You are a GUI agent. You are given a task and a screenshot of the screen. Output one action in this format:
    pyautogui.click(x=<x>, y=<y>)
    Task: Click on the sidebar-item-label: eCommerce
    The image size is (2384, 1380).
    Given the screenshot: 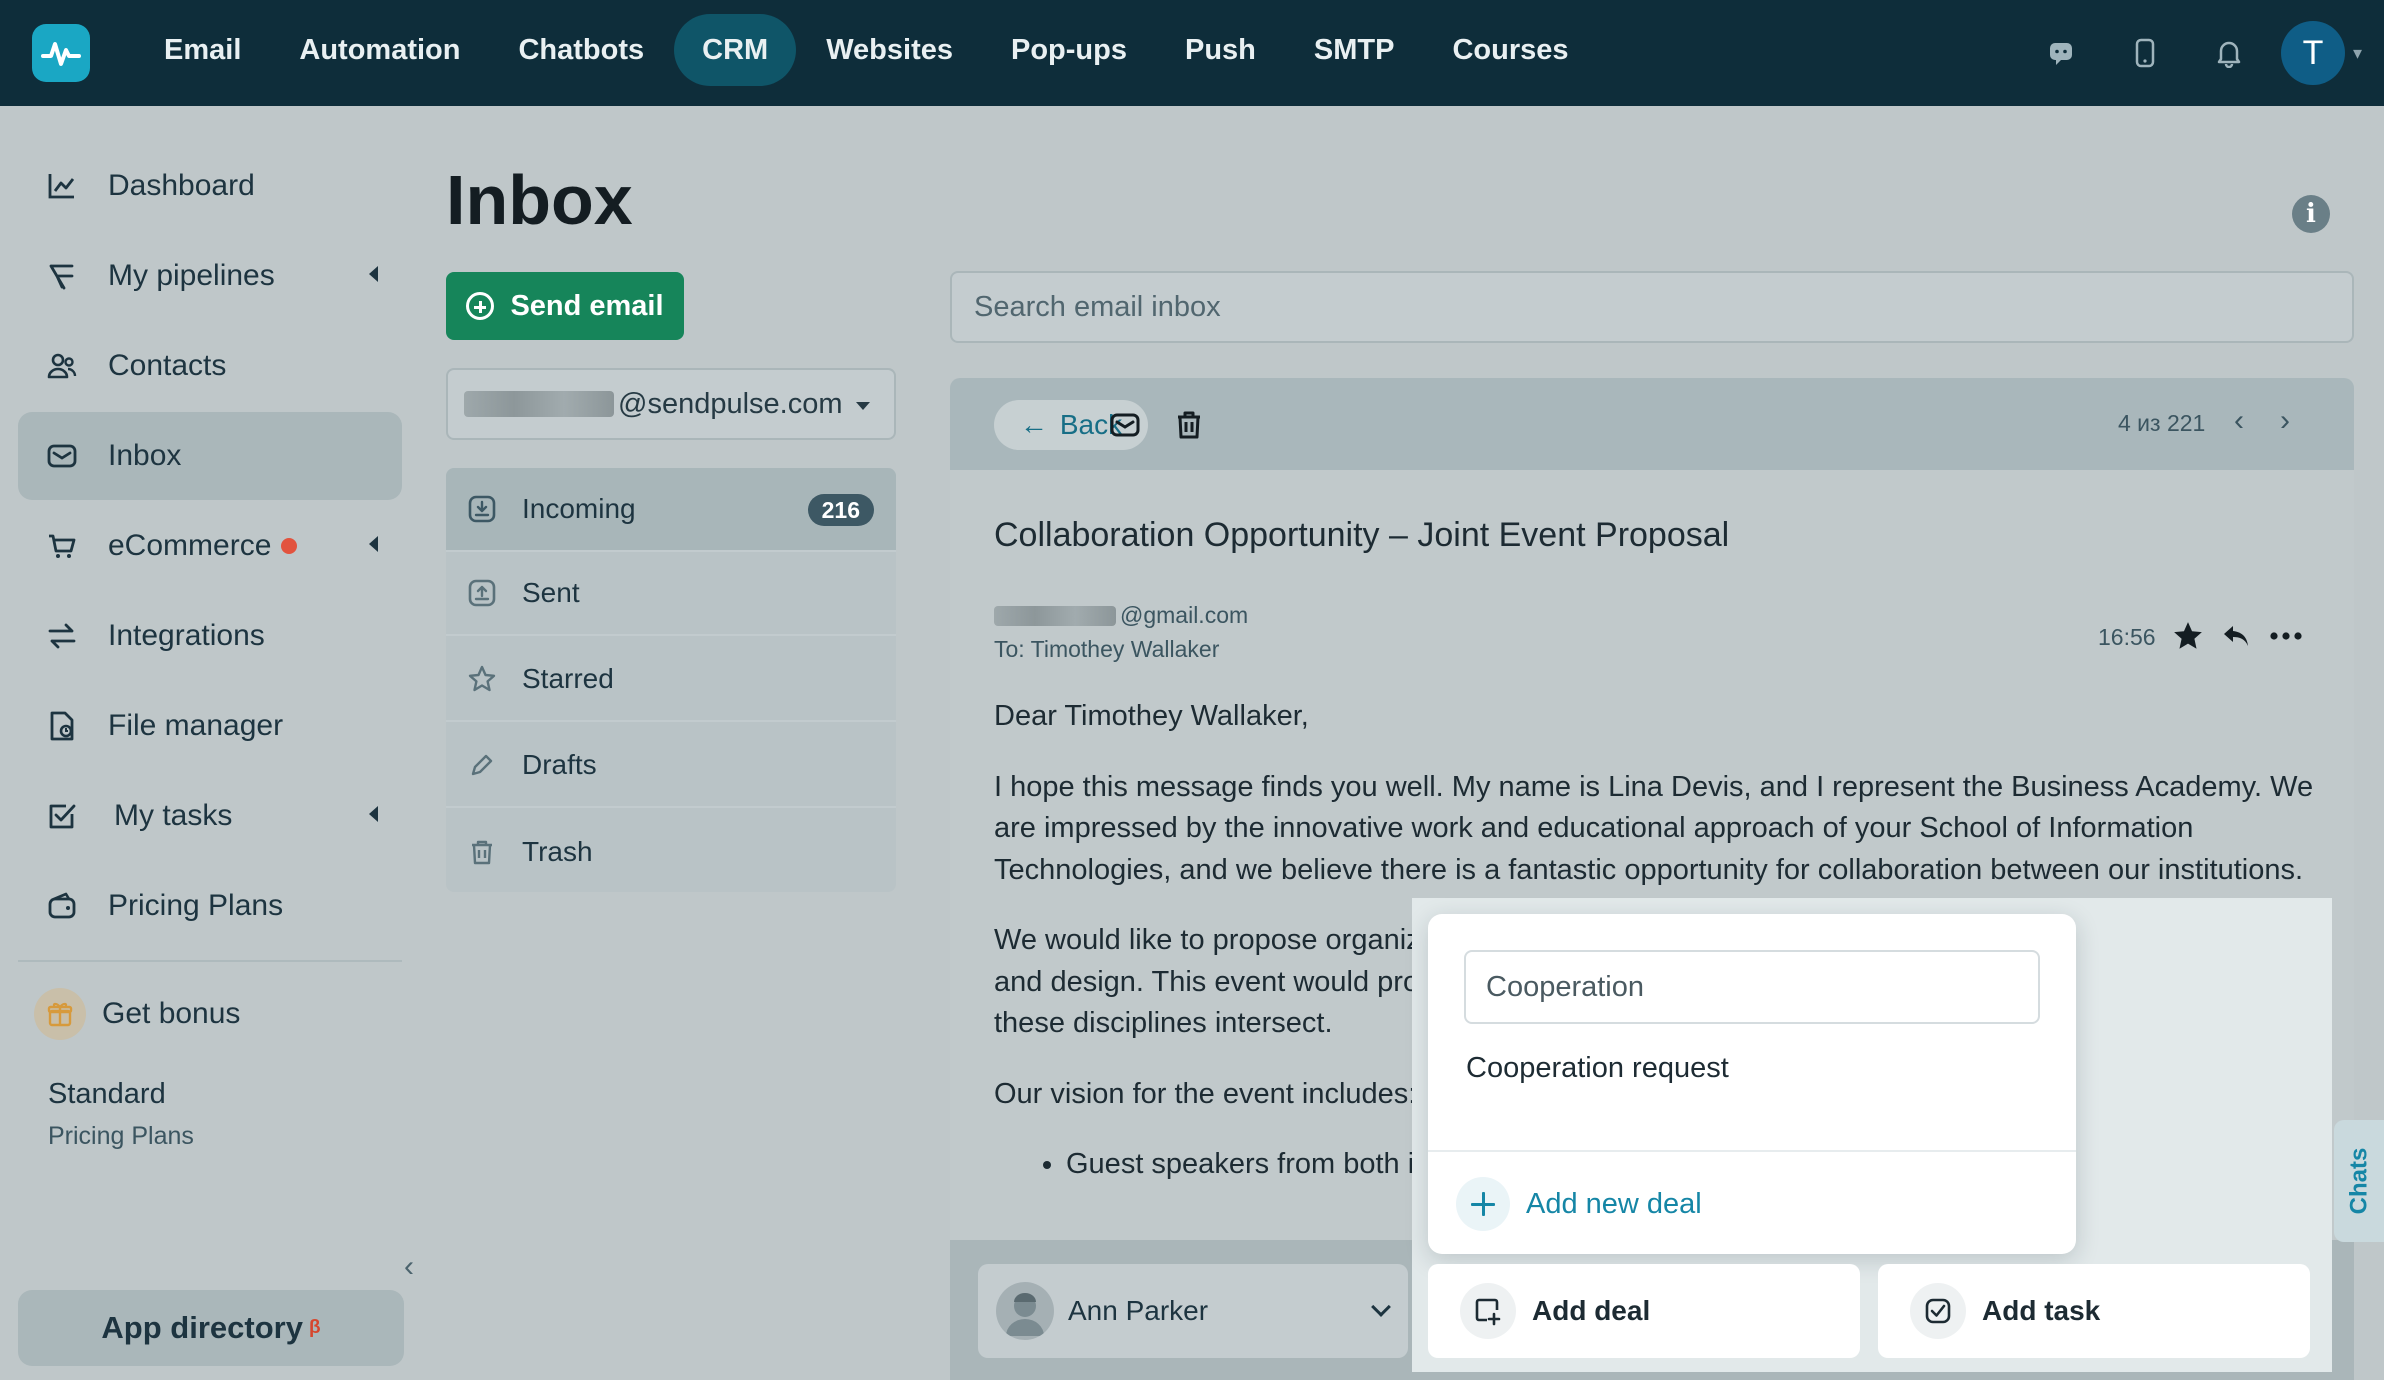 What is the action you would take?
    pyautogui.click(x=190, y=545)
    